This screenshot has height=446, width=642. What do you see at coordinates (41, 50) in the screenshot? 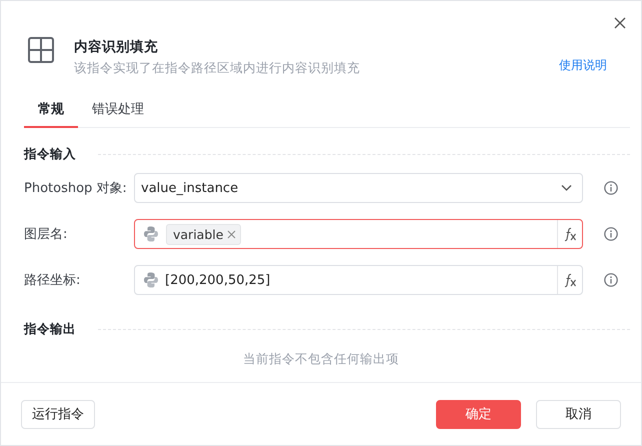
I see `grid-icon` at bounding box center [41, 50].